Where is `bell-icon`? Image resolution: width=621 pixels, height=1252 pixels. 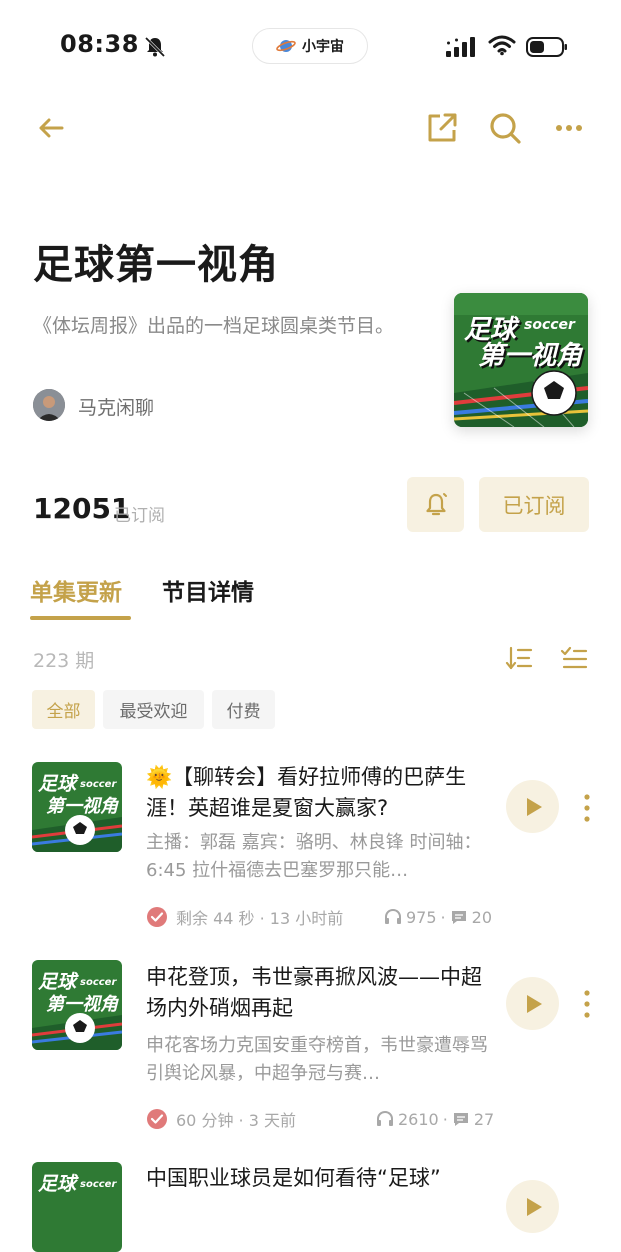
bell-icon is located at coordinates (436, 503).